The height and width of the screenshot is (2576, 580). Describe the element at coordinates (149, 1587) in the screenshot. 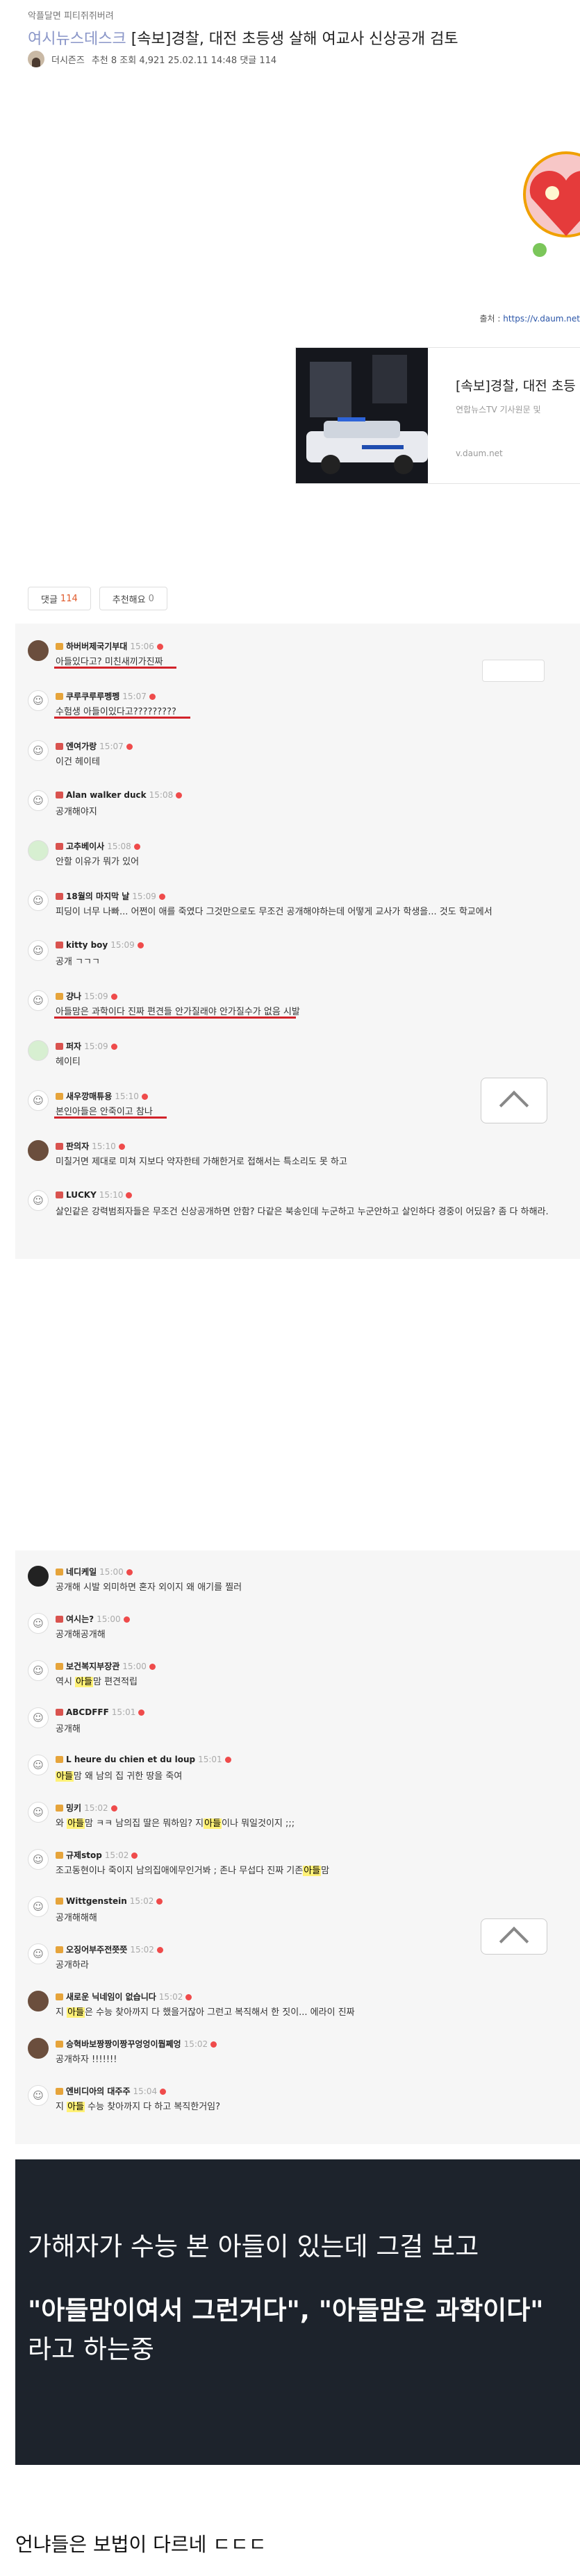

I see `comment-text: 공개해 시발 외미하면 혼자 외이지 왜 애기를 찔러` at that location.